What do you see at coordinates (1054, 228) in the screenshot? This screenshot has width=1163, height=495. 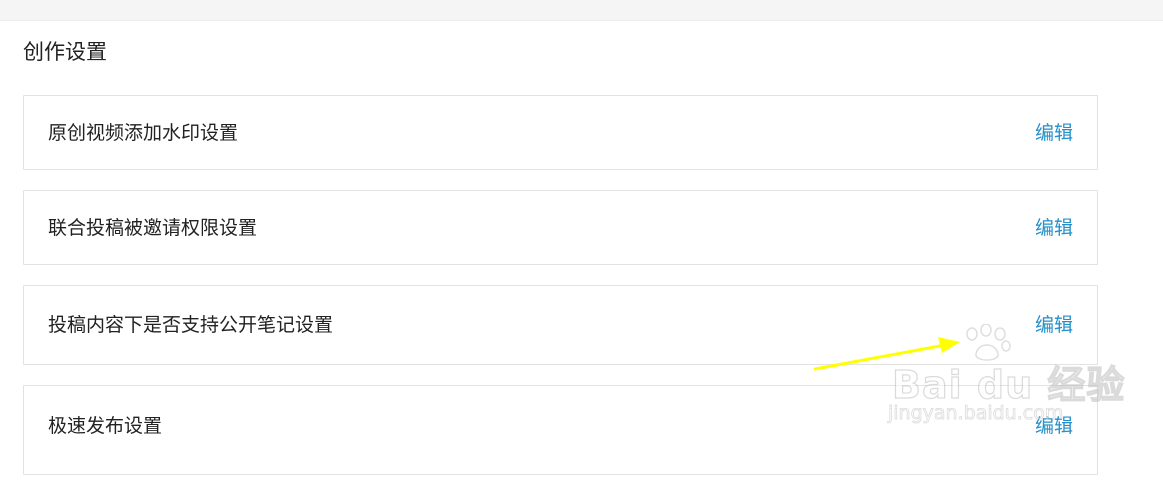 I see `edit-link-joint-submission: 编辑` at bounding box center [1054, 228].